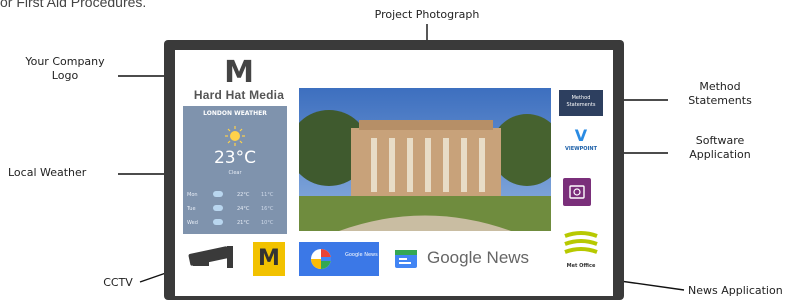 The image size is (801, 307). What do you see at coordinates (235, 209) in the screenshot?
I see `forecast-row: Tue 24°C 16°C` at bounding box center [235, 209].